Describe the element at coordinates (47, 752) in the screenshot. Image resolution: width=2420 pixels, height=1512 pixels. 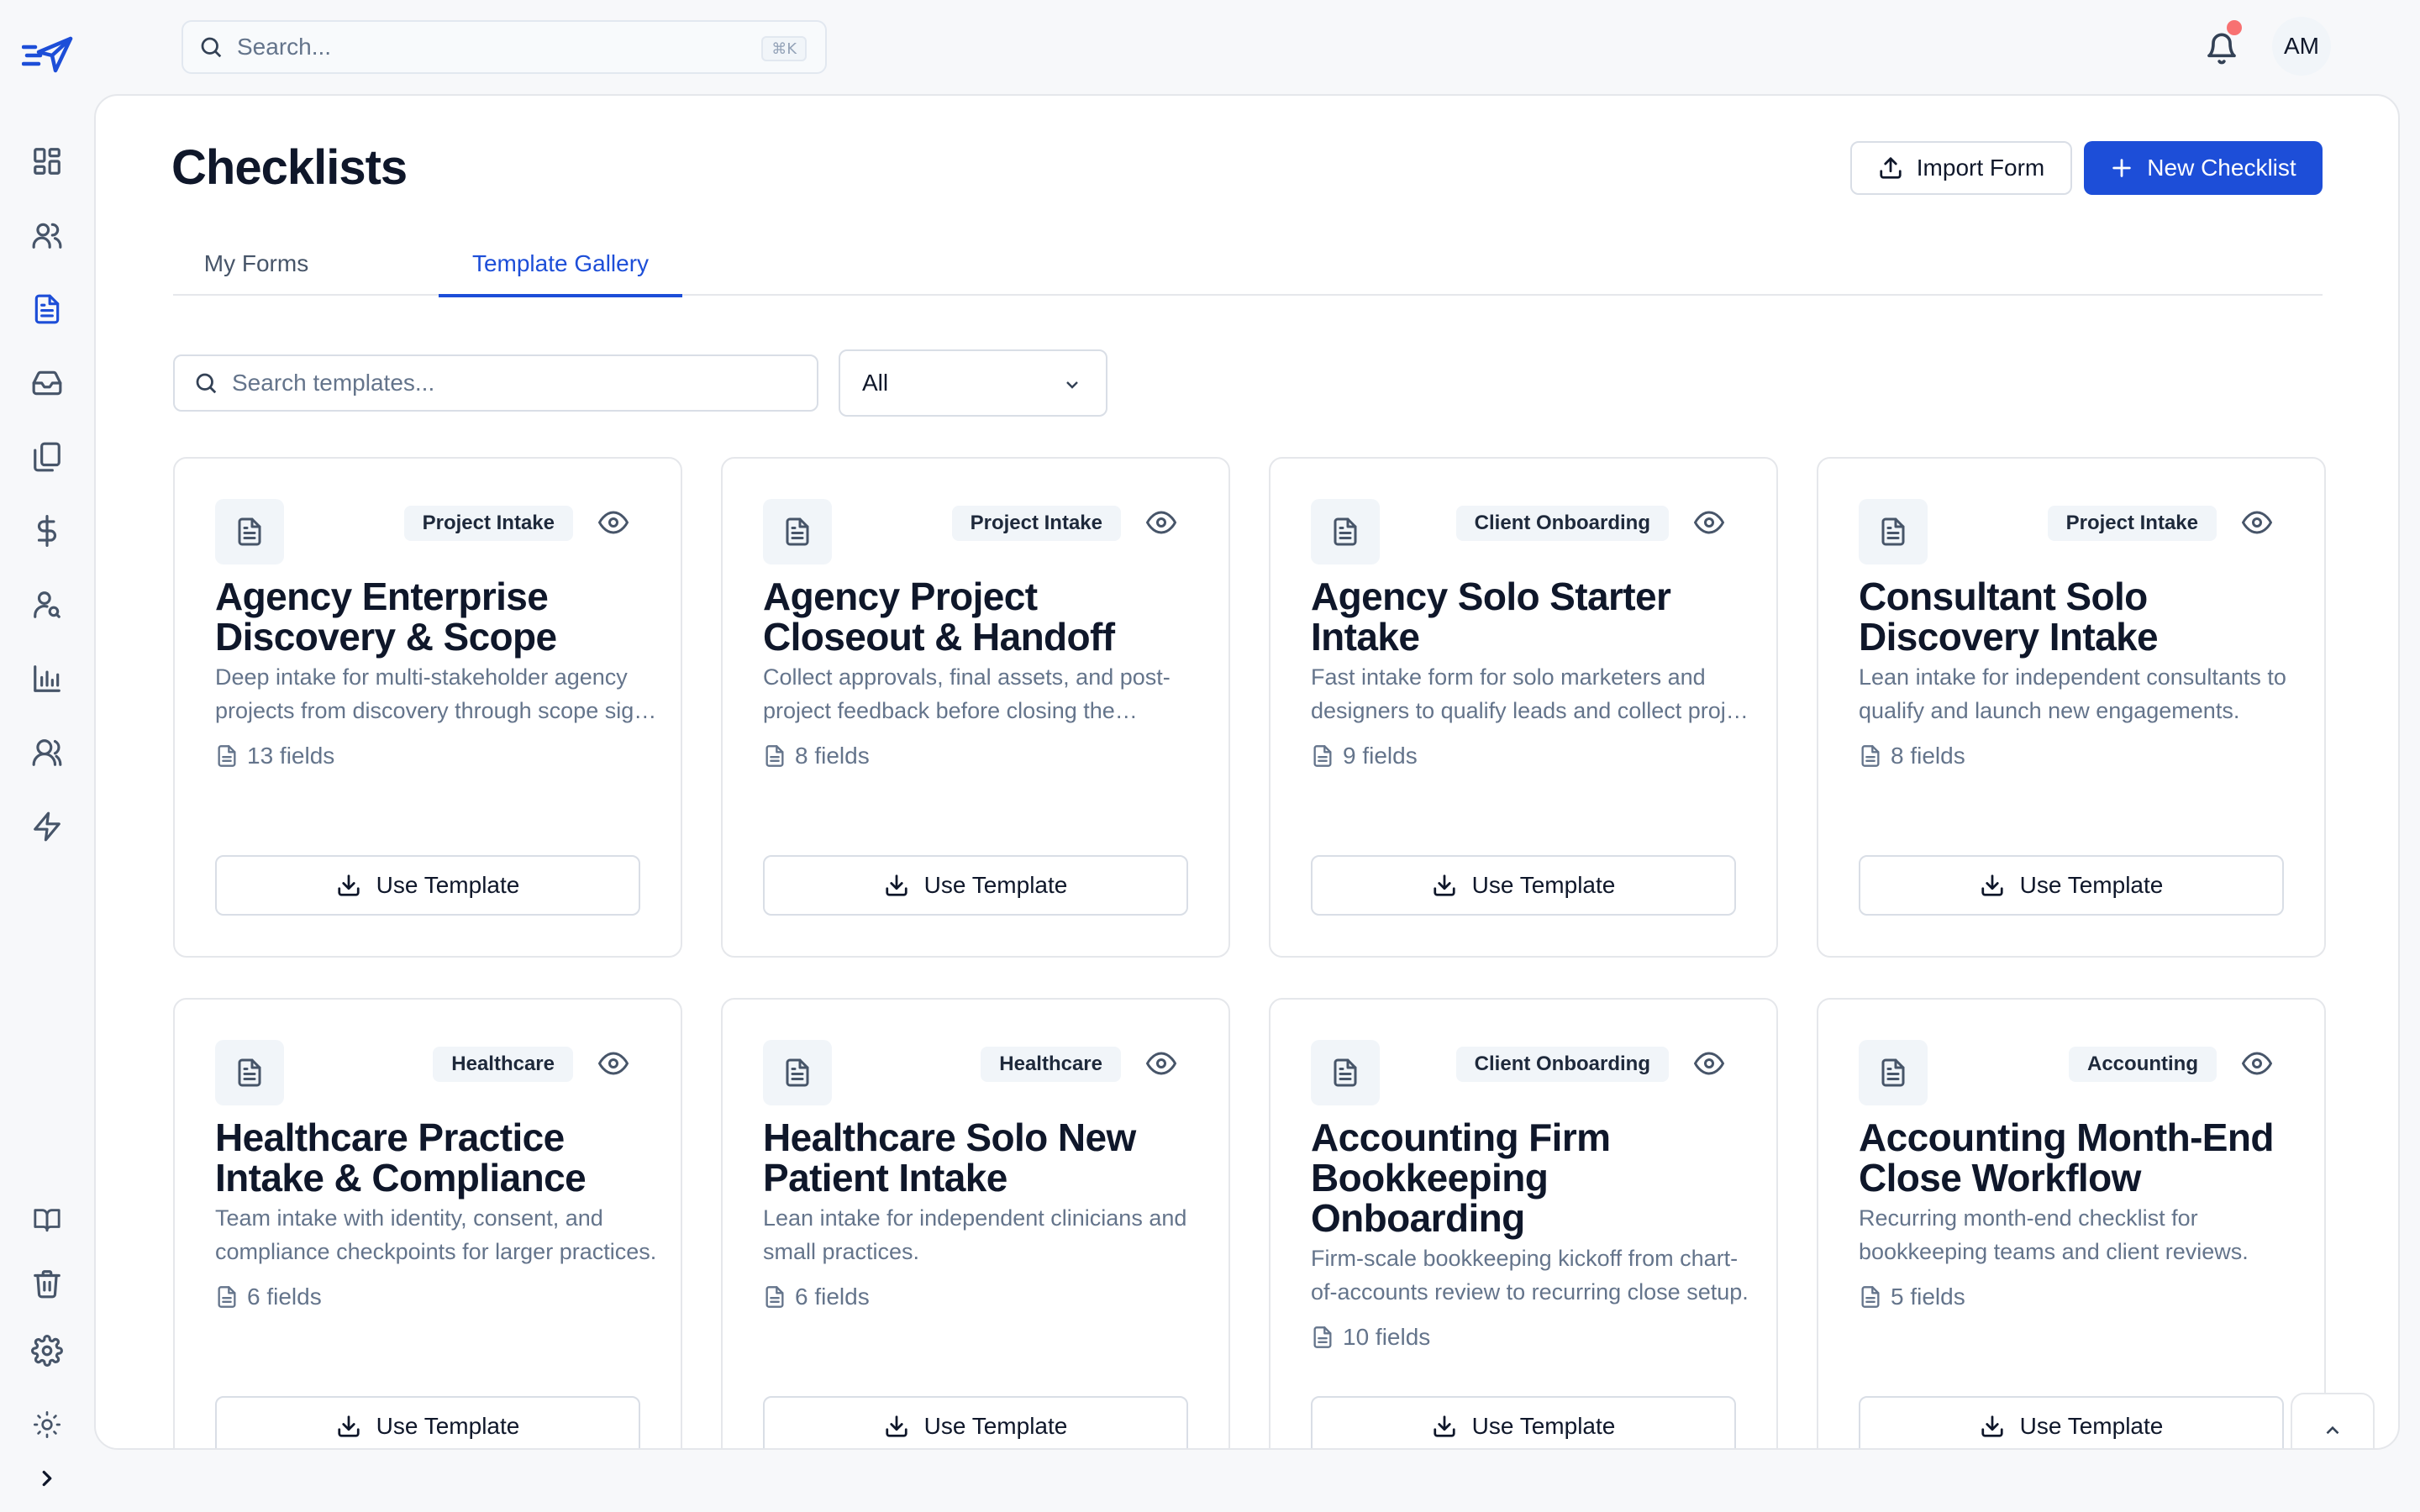
I see `nav-team` at that location.